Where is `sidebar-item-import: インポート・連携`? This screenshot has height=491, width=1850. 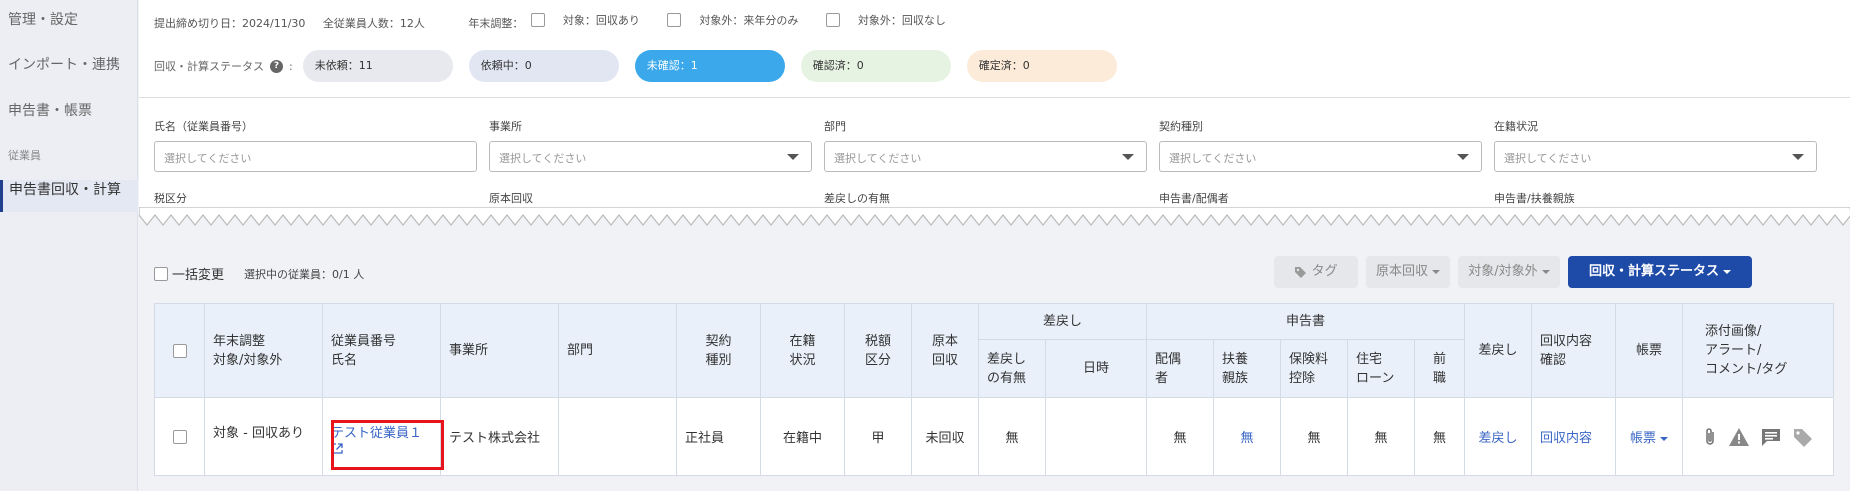
sidebar-item-import: インポート・連携 is located at coordinates (69, 65).